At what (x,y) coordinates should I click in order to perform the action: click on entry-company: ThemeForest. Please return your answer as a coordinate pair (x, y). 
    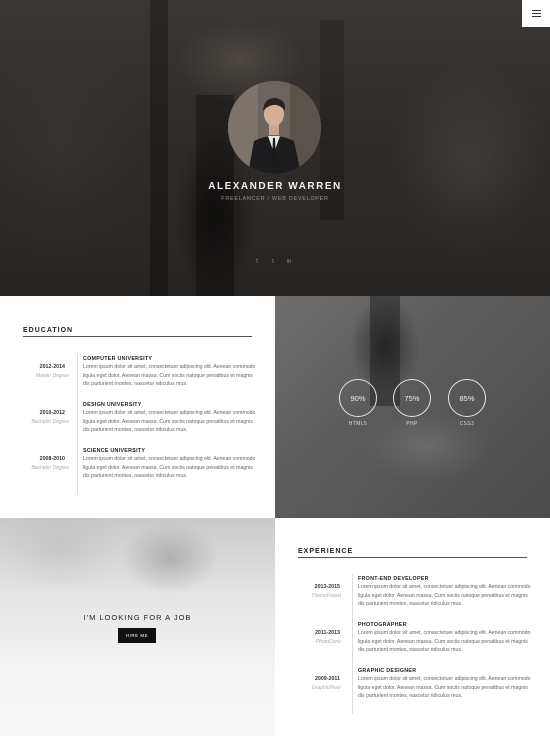
    Looking at the image, I should click on (326, 596).